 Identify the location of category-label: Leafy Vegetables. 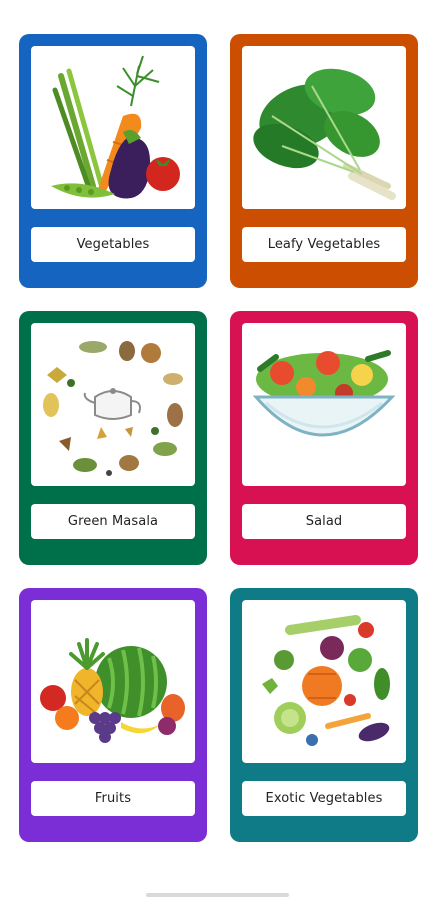
(324, 244).